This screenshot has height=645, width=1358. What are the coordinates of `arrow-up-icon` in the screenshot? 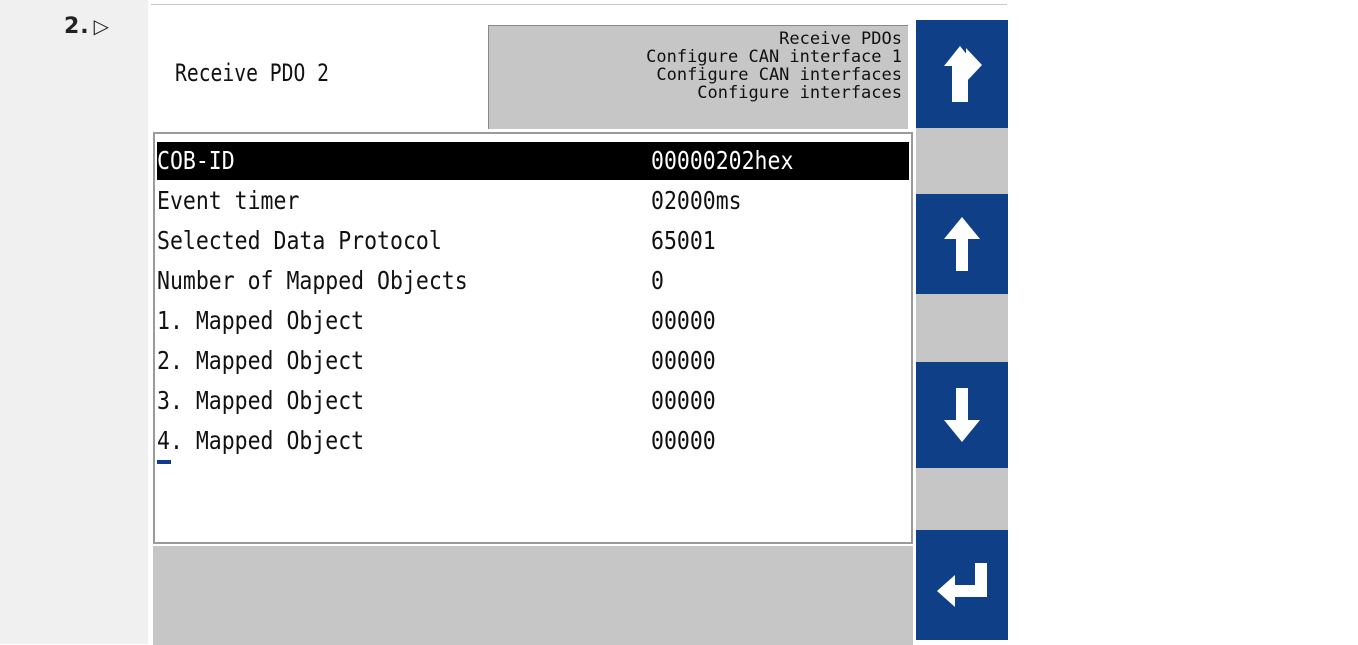 It's located at (962, 244).